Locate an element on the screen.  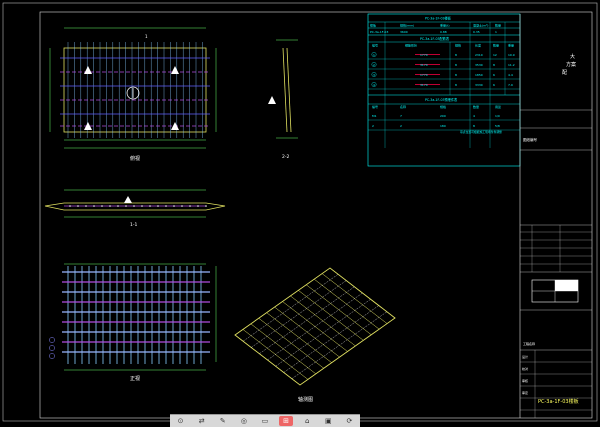
isometric-view: 轴测图 is located at coordinates (315, 335).